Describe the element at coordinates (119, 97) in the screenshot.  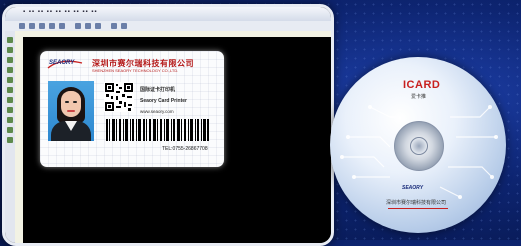
I see `qr-code-icon` at that location.